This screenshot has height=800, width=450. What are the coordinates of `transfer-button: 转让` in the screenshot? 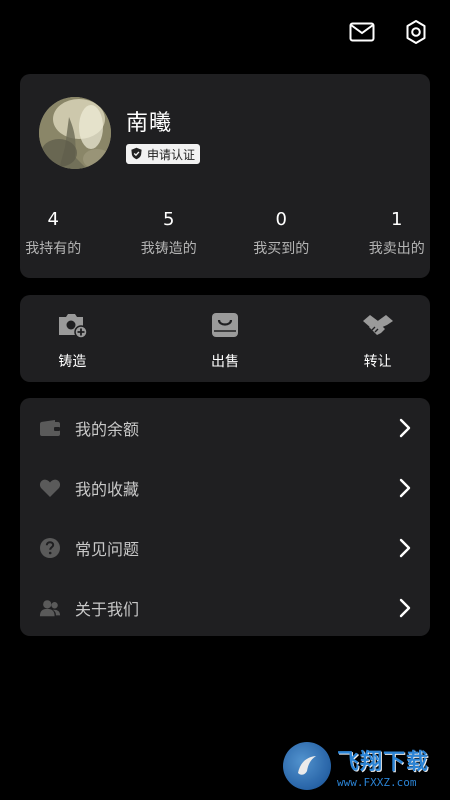 It's located at (377, 338).